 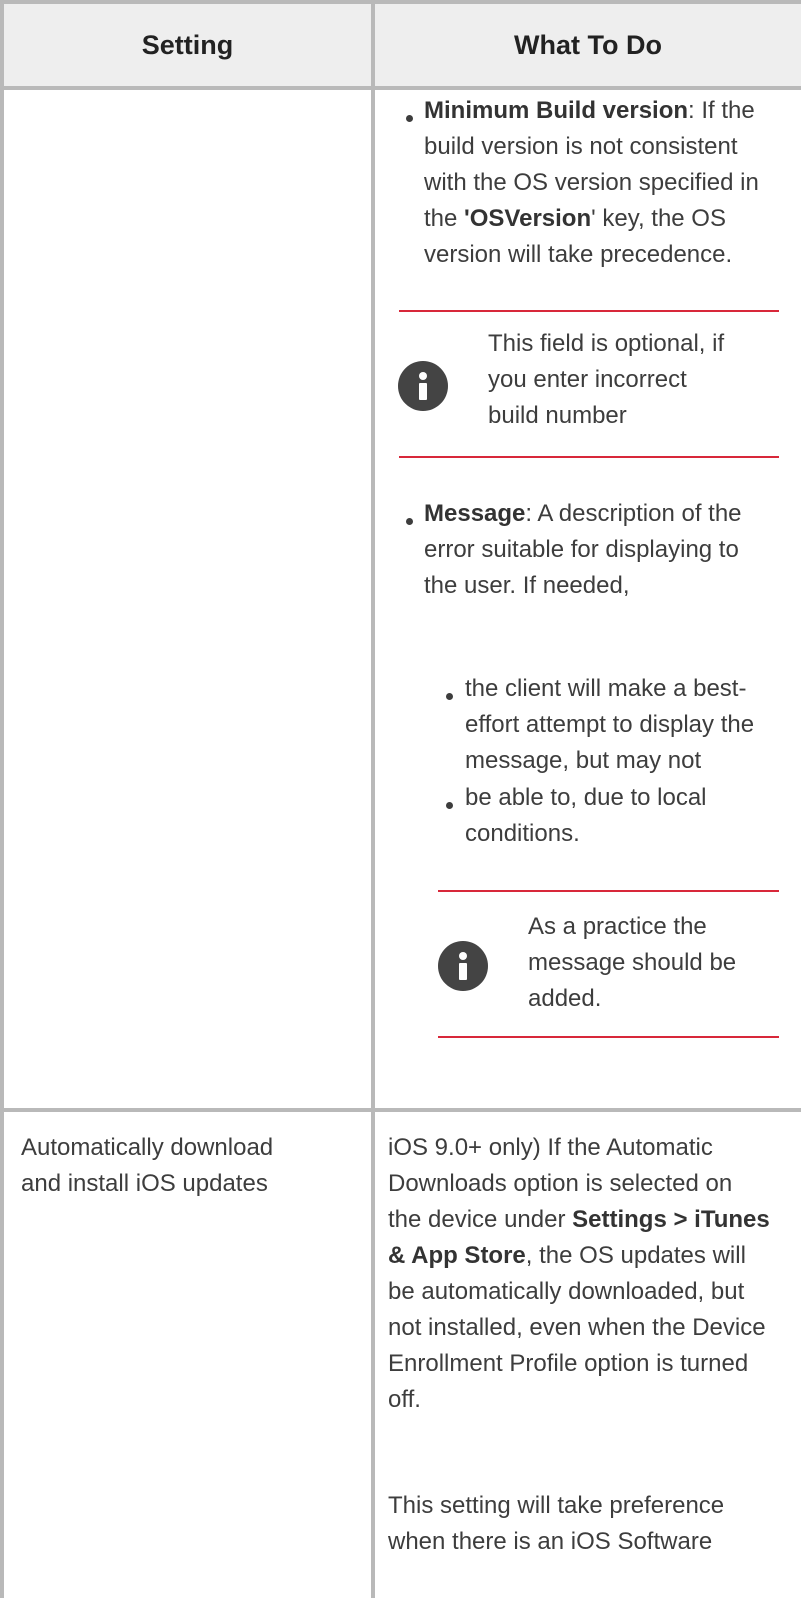 What do you see at coordinates (610, 724) in the screenshot?
I see `text-line: effort attempt to display the` at bounding box center [610, 724].